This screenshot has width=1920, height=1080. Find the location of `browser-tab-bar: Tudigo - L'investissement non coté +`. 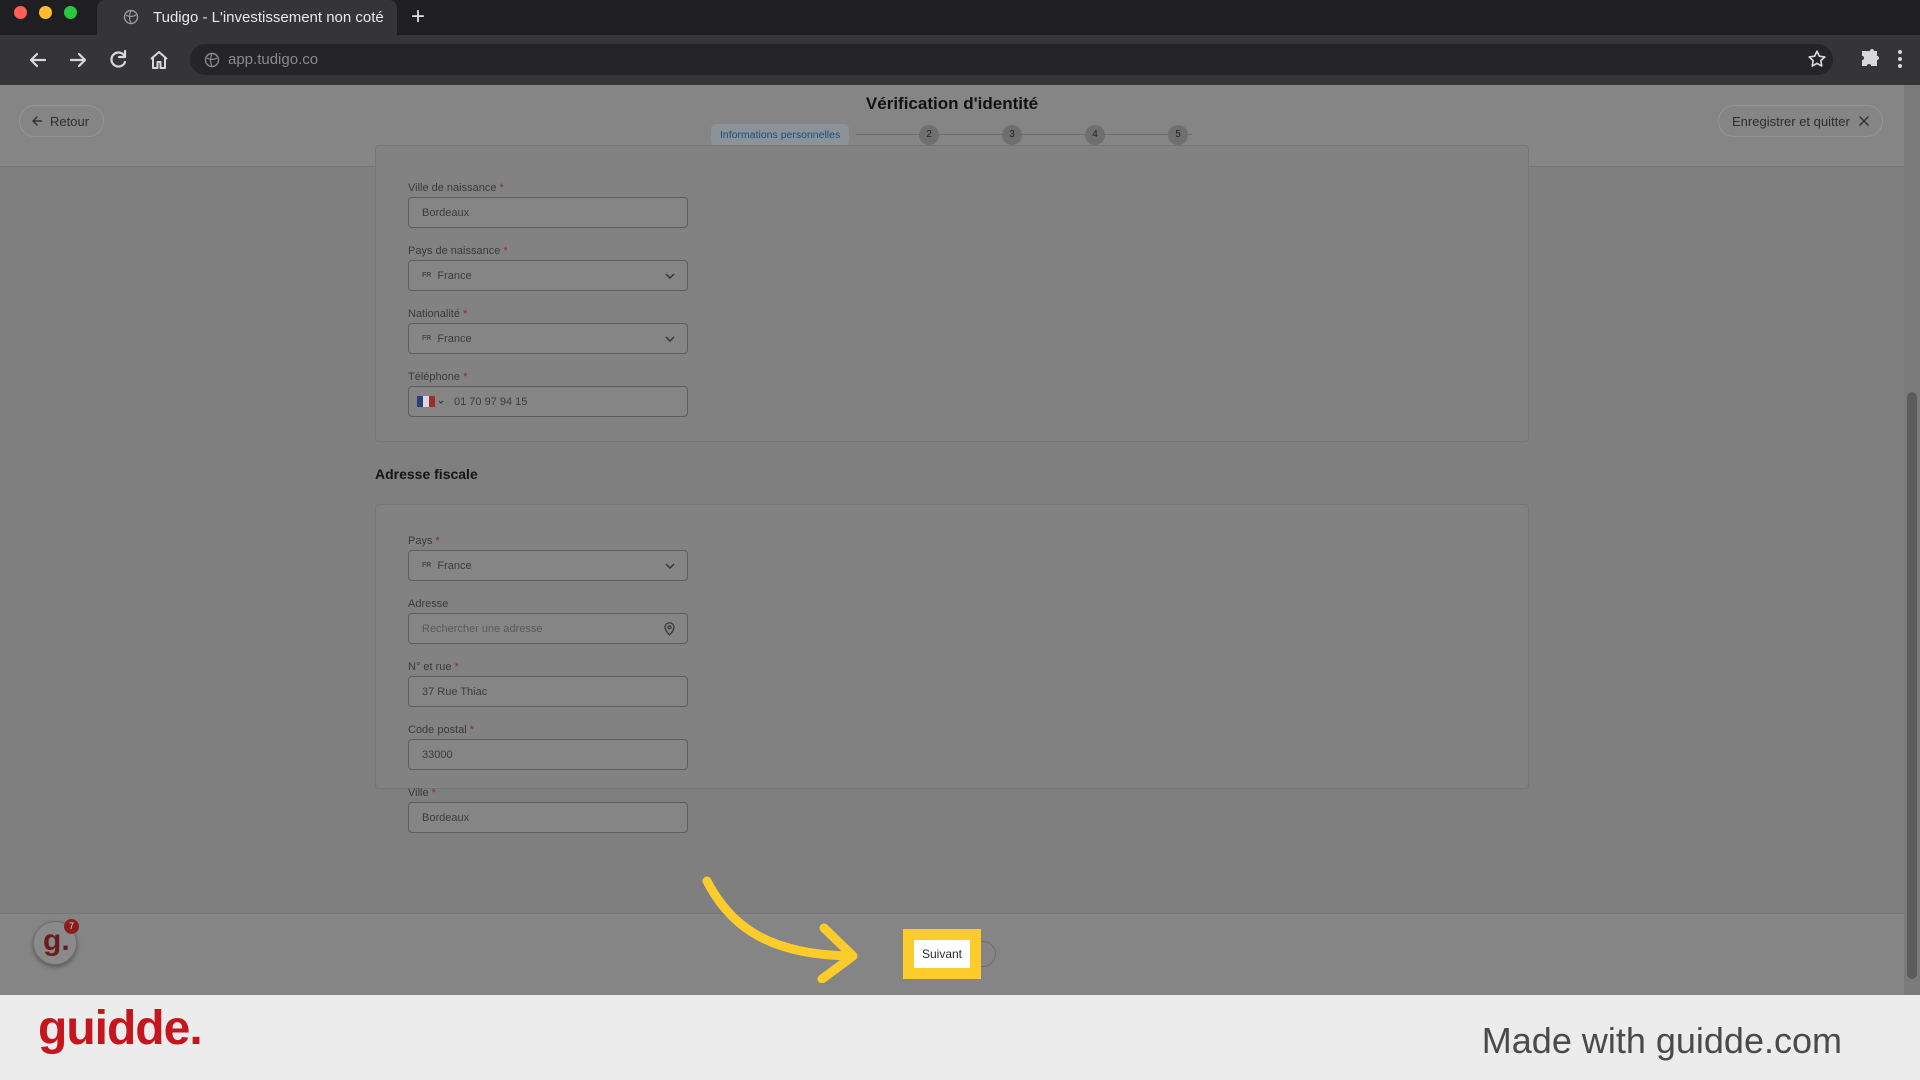

browser-tab-bar: Tudigo - L'investissement non coté + is located at coordinates (960, 17).